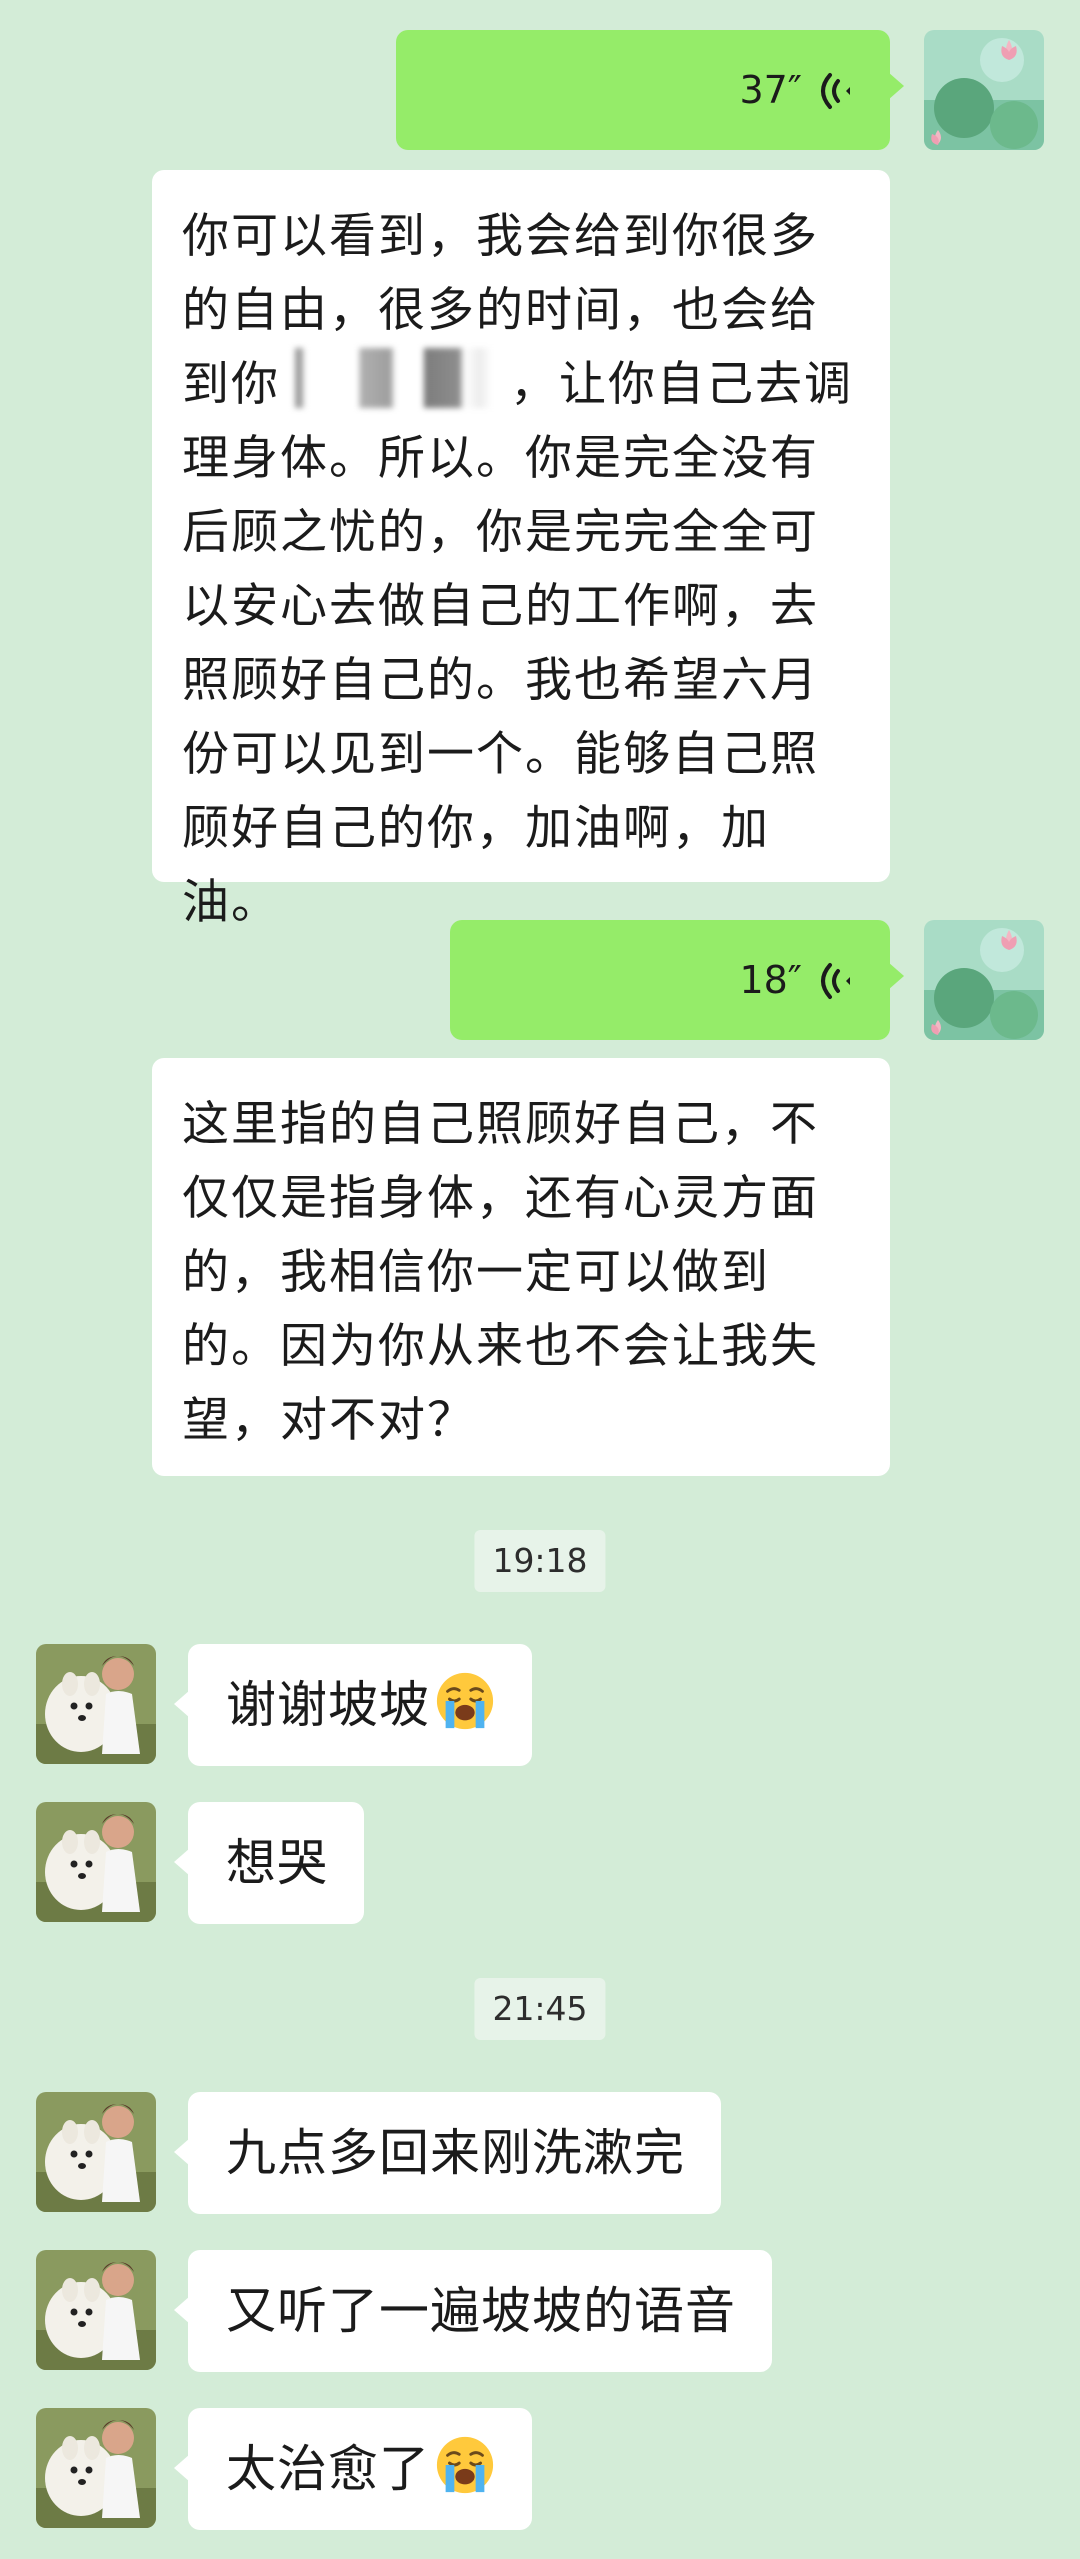 This screenshot has height=2559, width=1080. I want to click on message-text: 九点多回来刚洗漱完, so click(455, 2153).